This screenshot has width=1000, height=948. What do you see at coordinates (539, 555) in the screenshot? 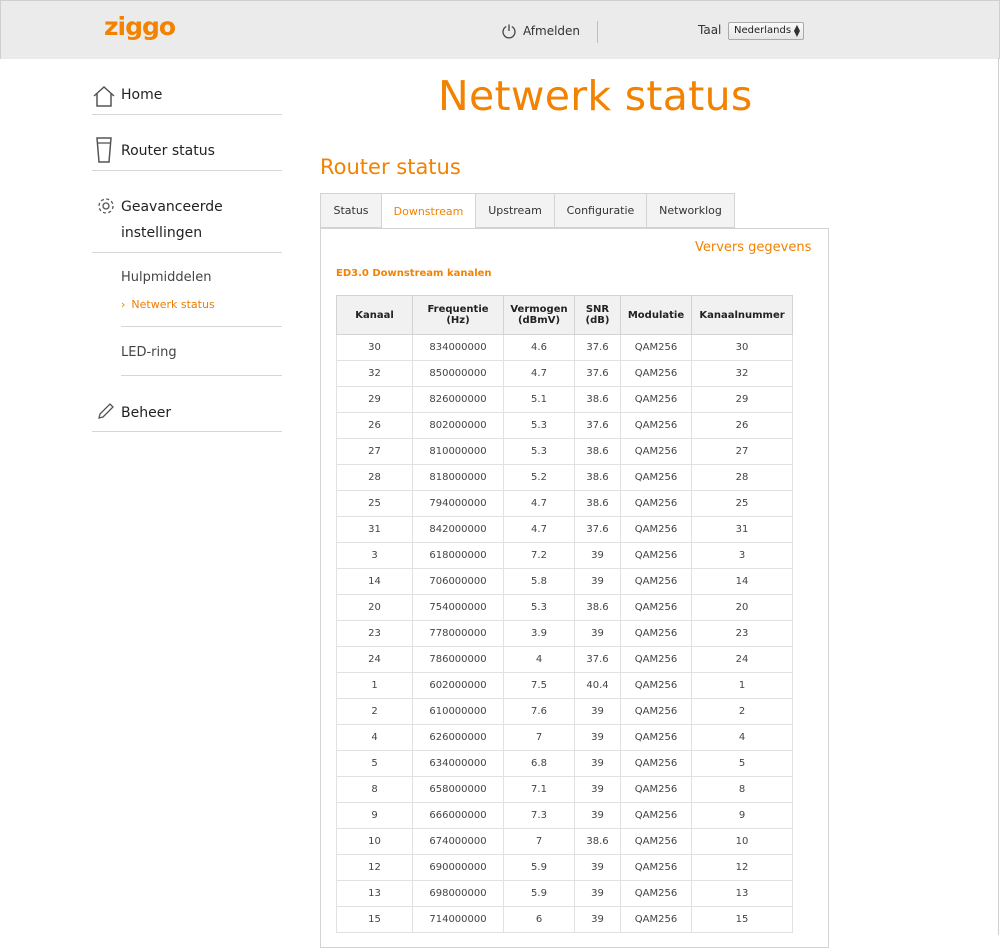
I see `table-cell: 7.2` at bounding box center [539, 555].